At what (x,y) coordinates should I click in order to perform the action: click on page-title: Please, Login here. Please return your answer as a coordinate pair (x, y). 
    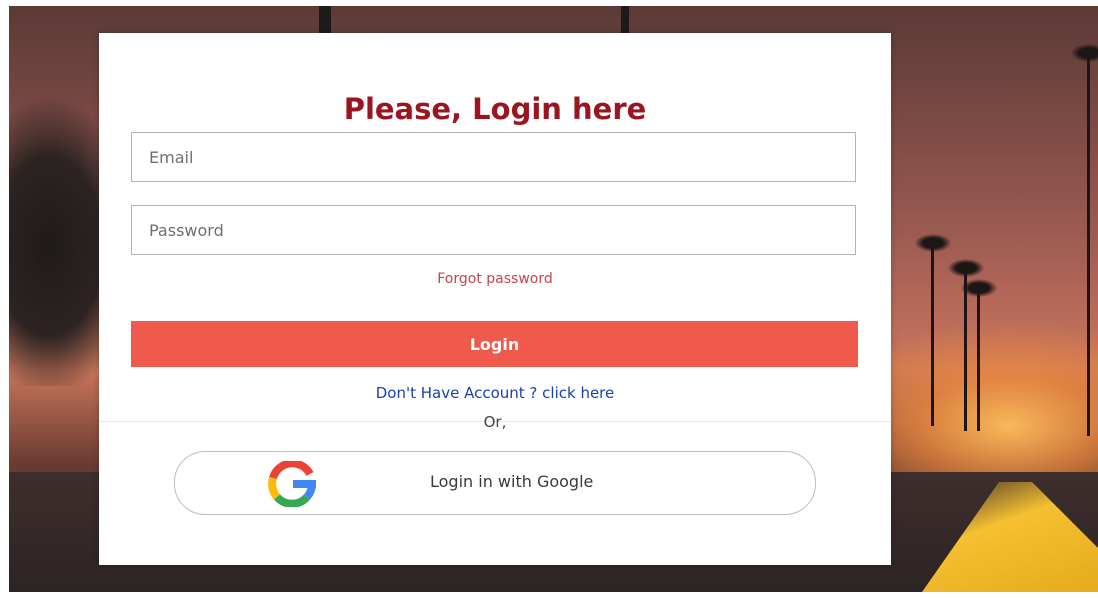
    Looking at the image, I should click on (495, 109).